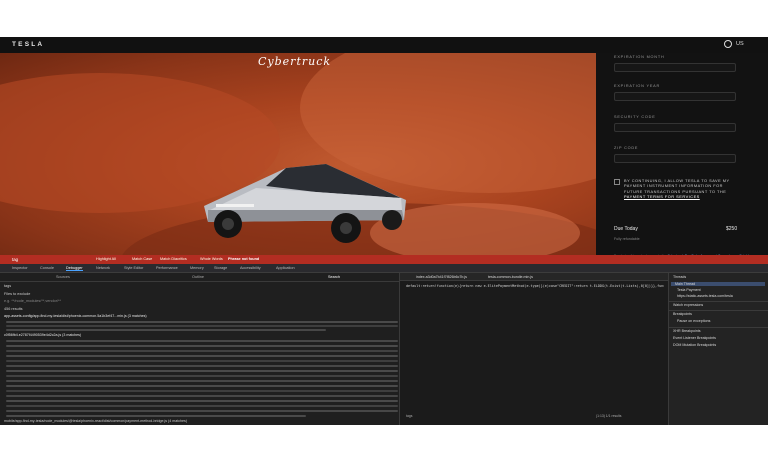 The width and height of the screenshot is (768, 463). Describe the element at coordinates (167, 268) in the screenshot. I see `tab-performance: Performance` at that location.